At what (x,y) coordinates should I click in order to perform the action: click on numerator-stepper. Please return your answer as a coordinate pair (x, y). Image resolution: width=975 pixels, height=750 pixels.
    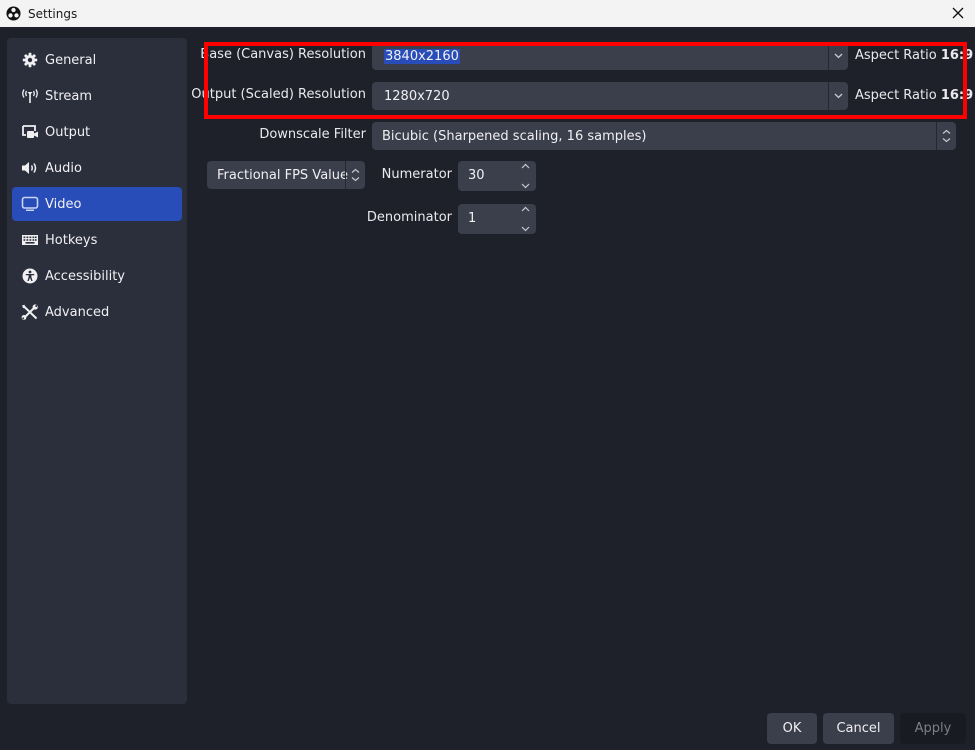
    Looking at the image, I should click on (525, 176).